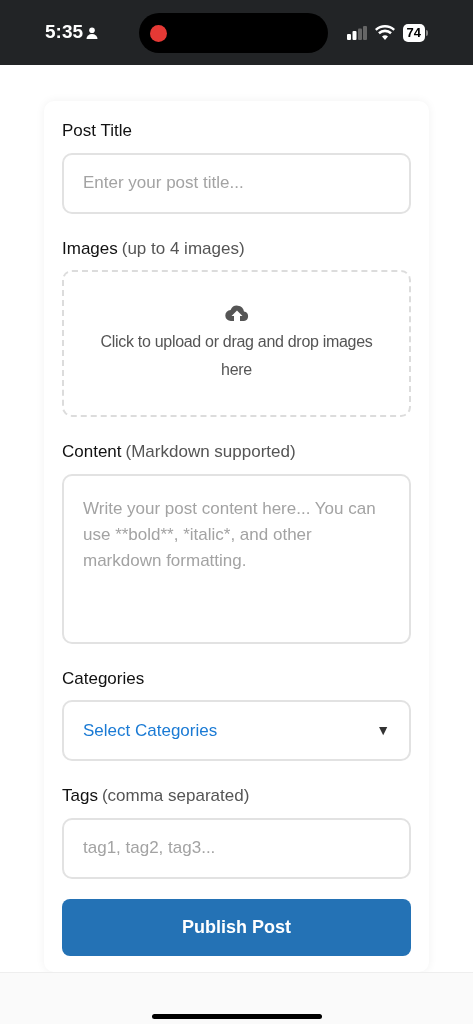 Image resolution: width=473 pixels, height=1024 pixels. What do you see at coordinates (103, 678) in the screenshot?
I see `field-label: Categories` at bounding box center [103, 678].